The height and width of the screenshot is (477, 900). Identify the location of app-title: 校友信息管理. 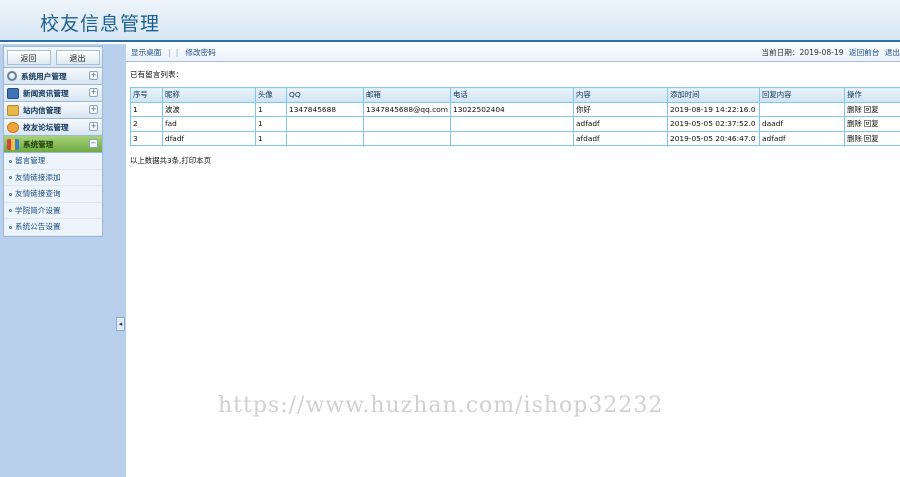
(100, 24).